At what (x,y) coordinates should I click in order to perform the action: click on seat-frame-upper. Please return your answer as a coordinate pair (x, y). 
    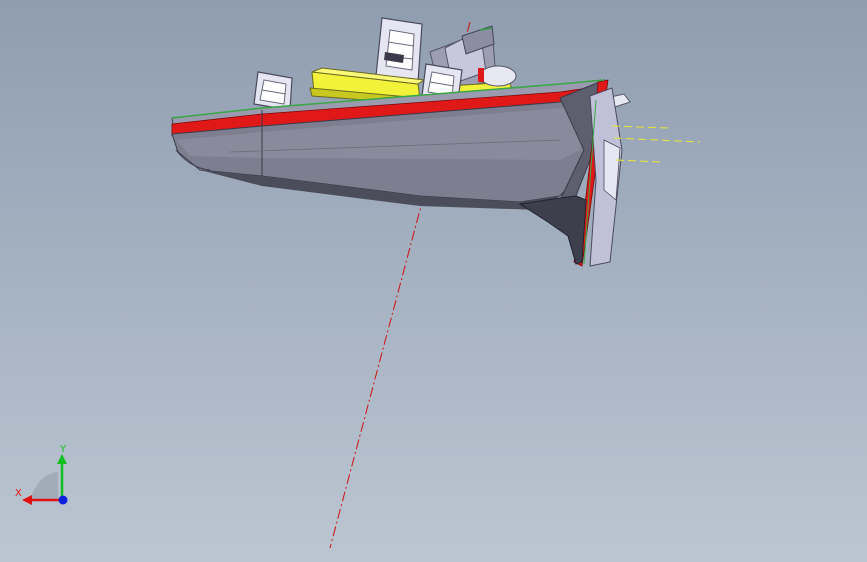
    Looking at the image, I should click on (399, 50).